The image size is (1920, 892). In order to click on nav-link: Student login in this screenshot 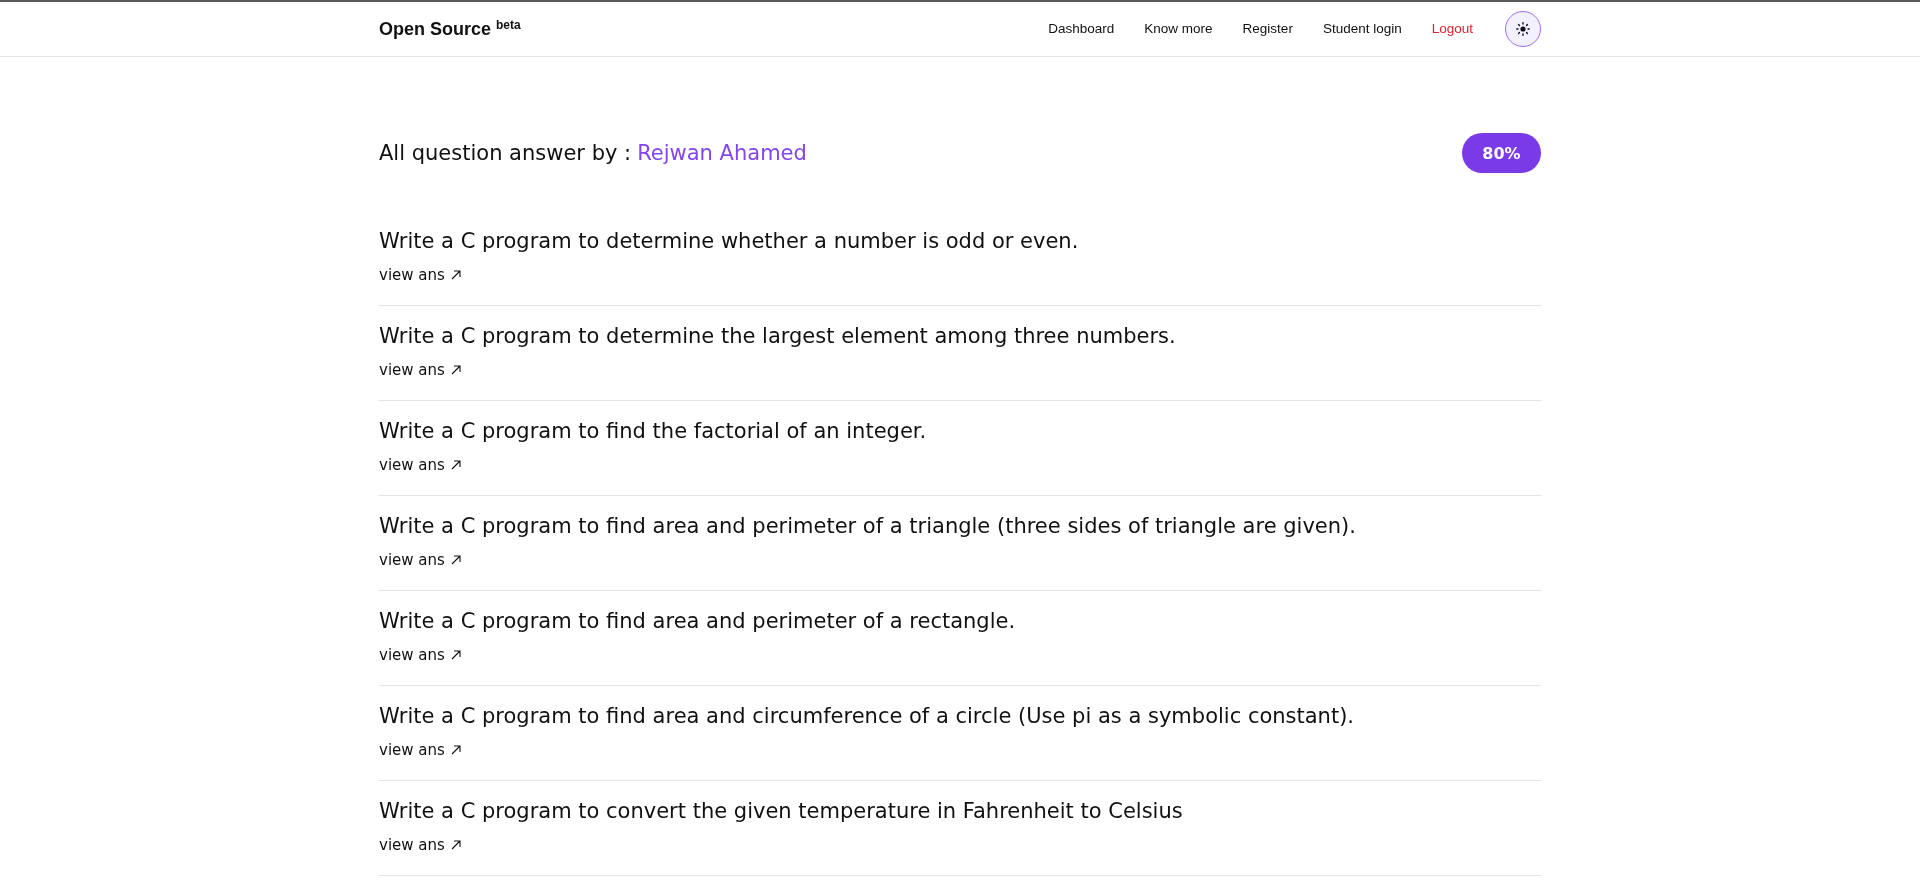, I will do `click(1362, 29)`.